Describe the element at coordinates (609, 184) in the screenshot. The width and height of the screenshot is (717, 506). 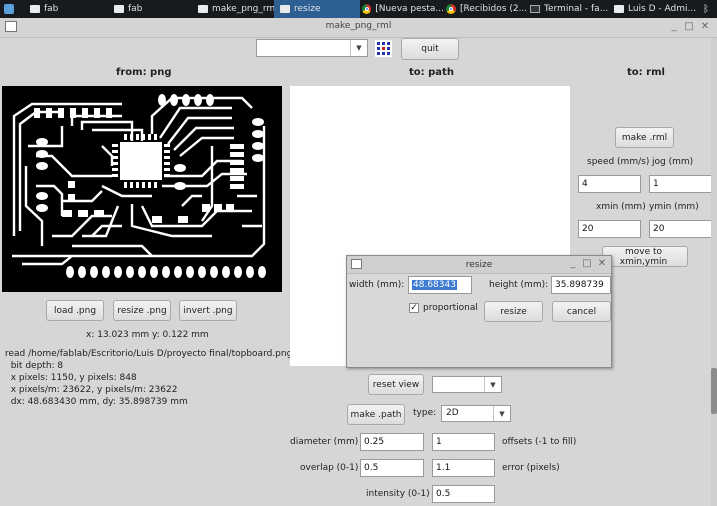
I see `speed-field: 4` at that location.